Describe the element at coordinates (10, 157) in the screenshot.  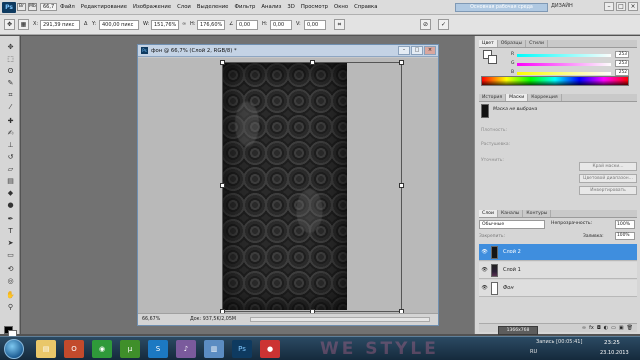
I see `history-brush-icon: ↺` at that location.